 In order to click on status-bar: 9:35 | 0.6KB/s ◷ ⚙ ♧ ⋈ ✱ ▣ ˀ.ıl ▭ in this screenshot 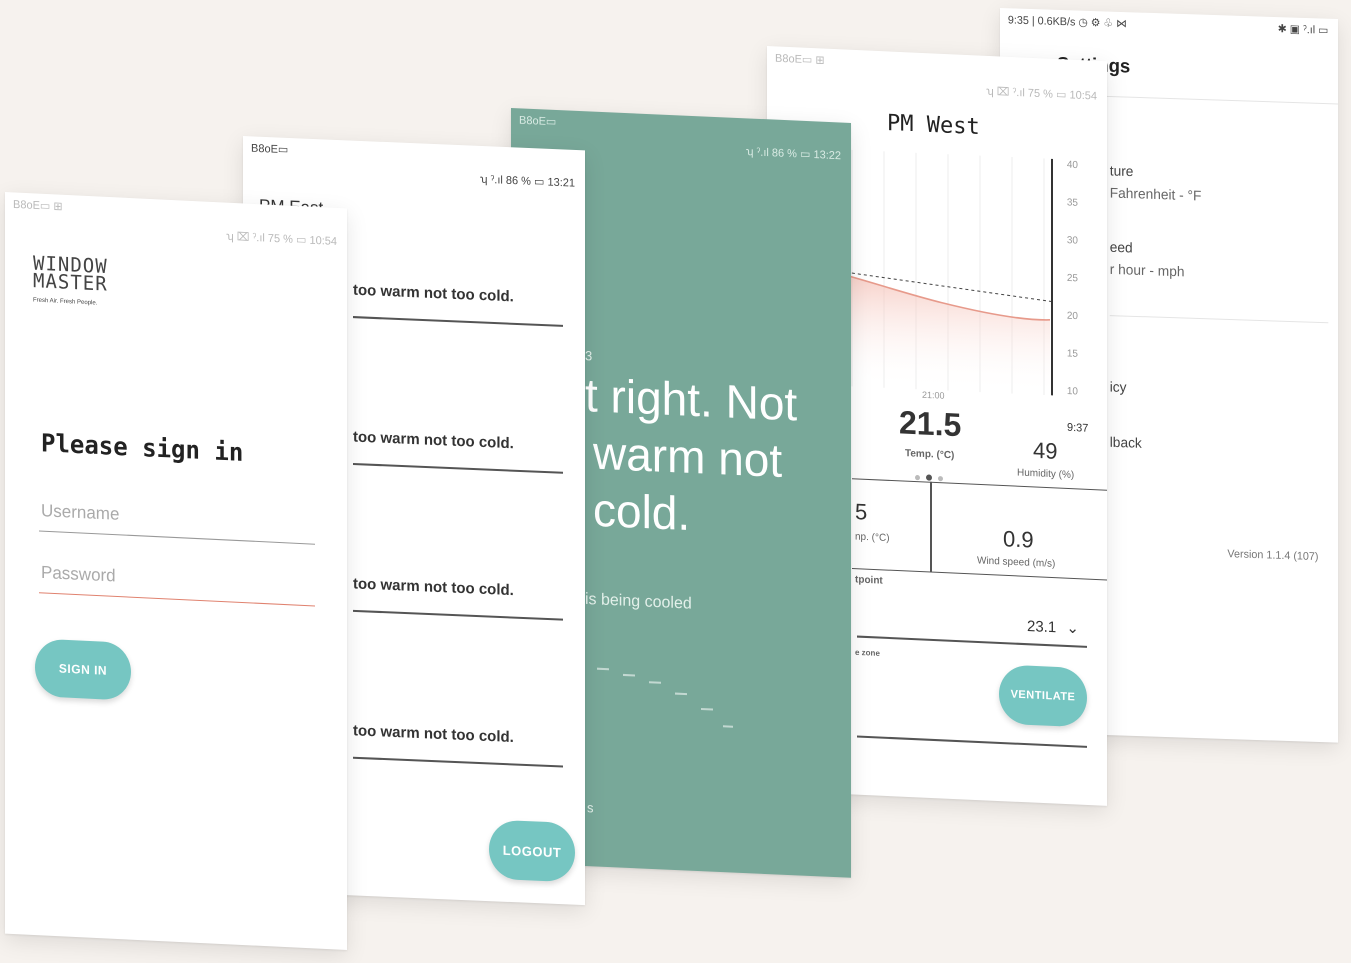, I will do `click(1169, 24)`.